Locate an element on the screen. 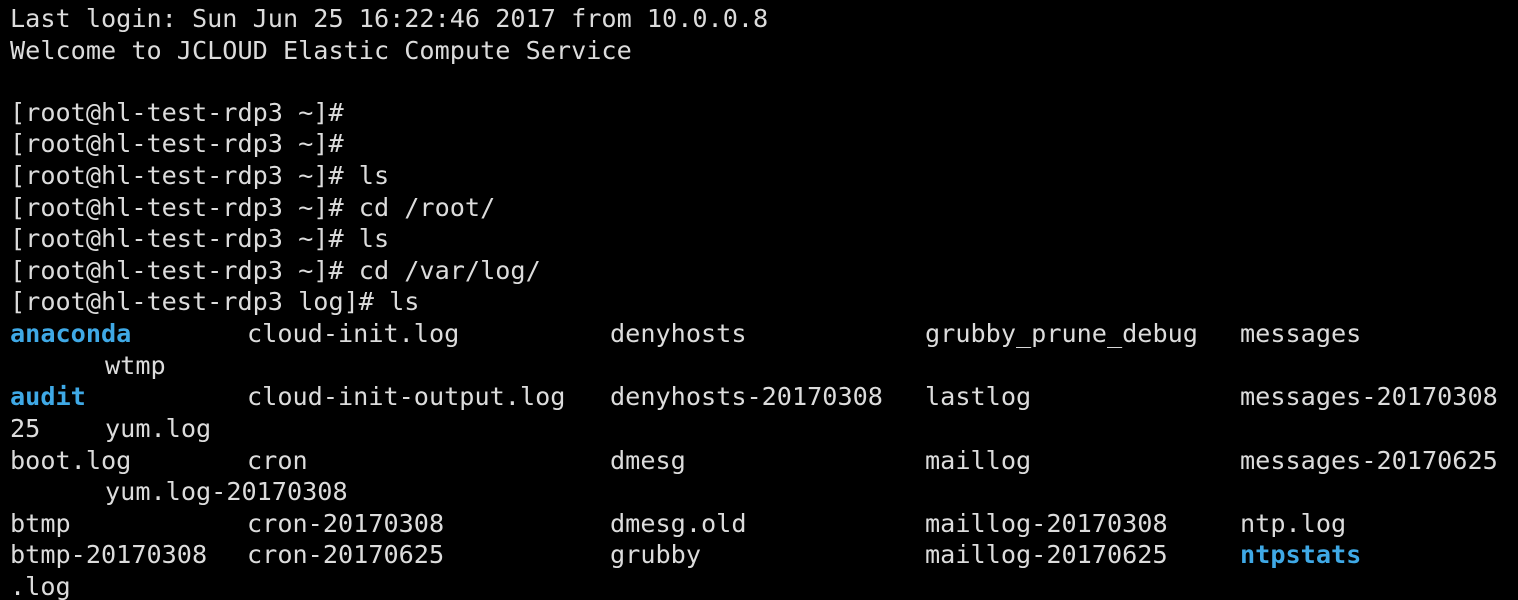  file-entry: messages-20170308 is located at coordinates (1369, 396).